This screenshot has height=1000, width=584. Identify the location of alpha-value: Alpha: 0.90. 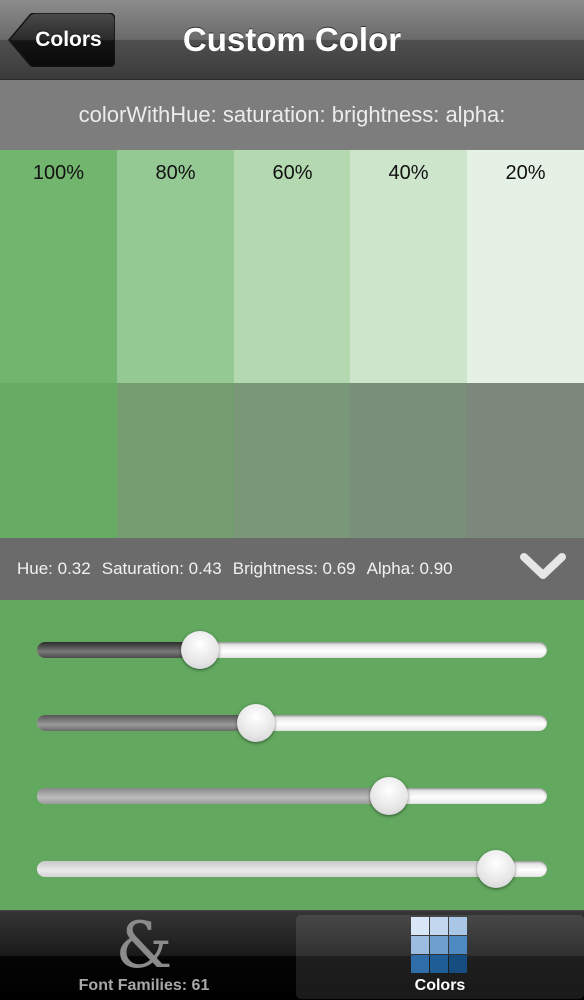
(409, 568).